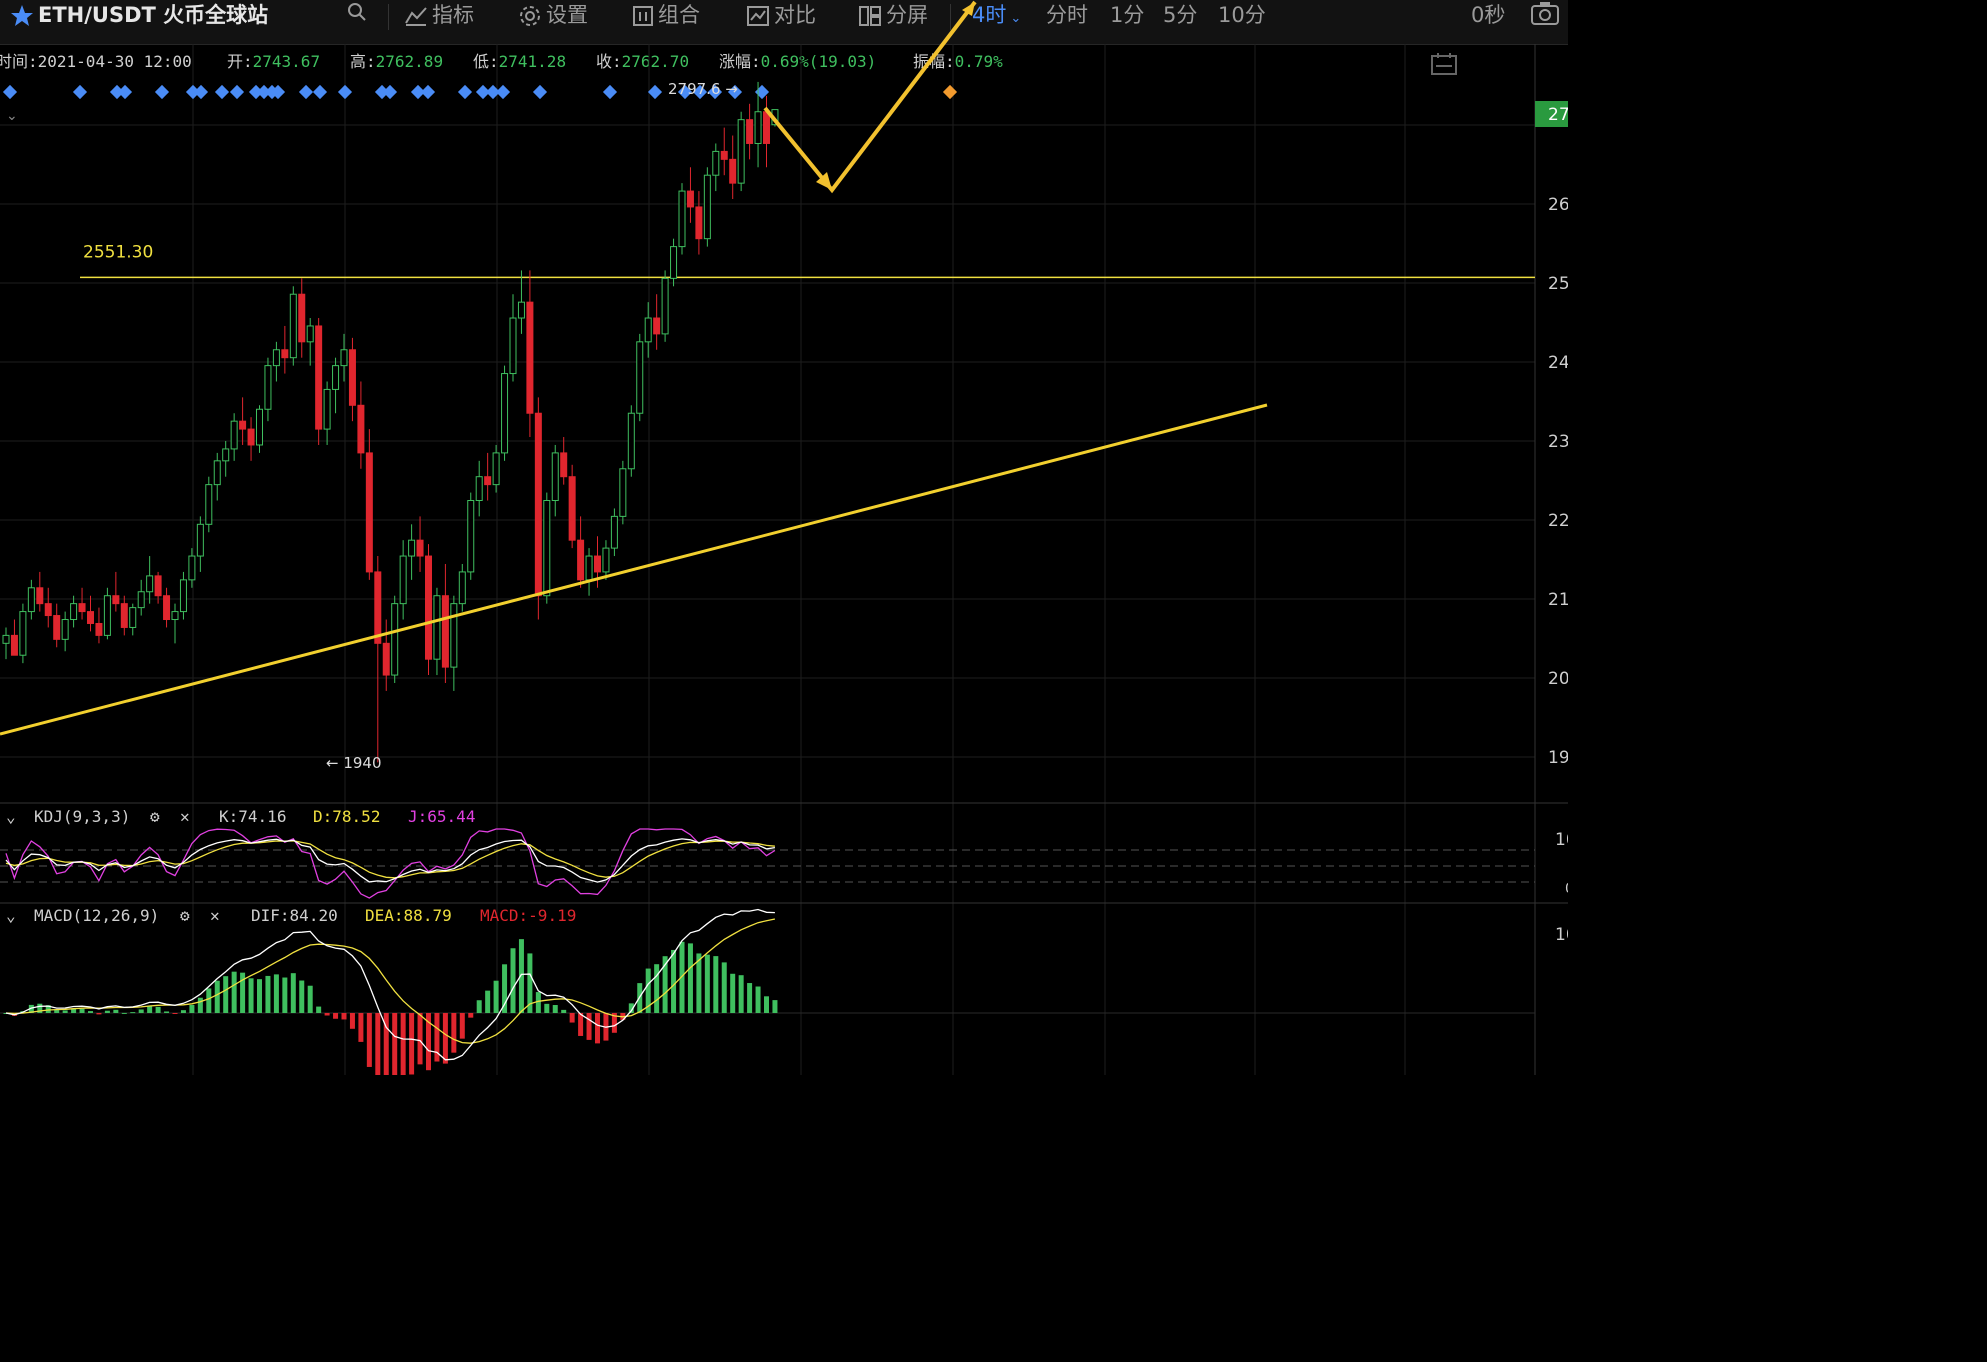 This screenshot has width=1987, height=1362. What do you see at coordinates (408, 915) in the screenshot?
I see `macd-dea-value: DEA:88.79` at bounding box center [408, 915].